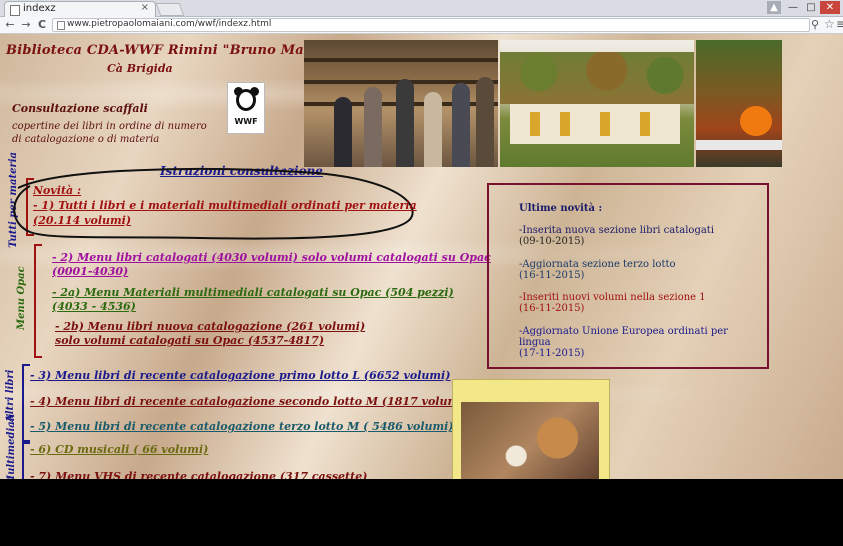 This screenshot has width=843, height=546. I want to click on news-item-text: -Aggiornata sezione terzo lotto, so click(597, 264).